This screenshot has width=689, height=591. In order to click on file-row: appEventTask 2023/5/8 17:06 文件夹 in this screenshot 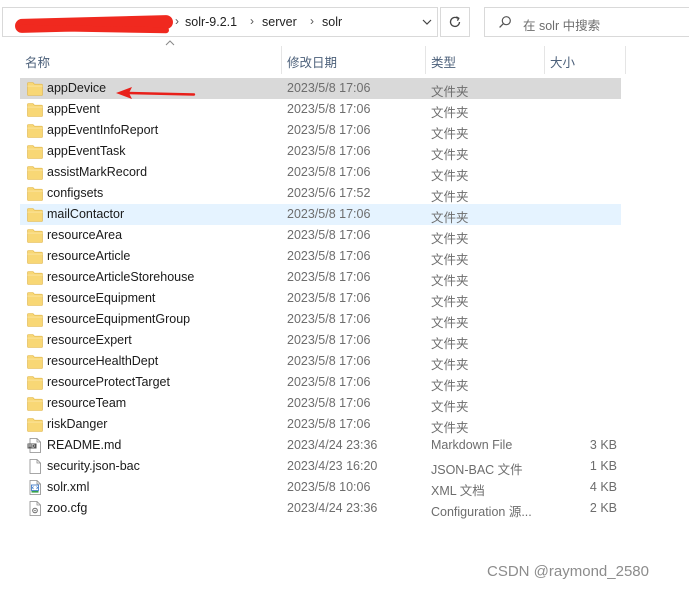, I will do `click(320, 151)`.